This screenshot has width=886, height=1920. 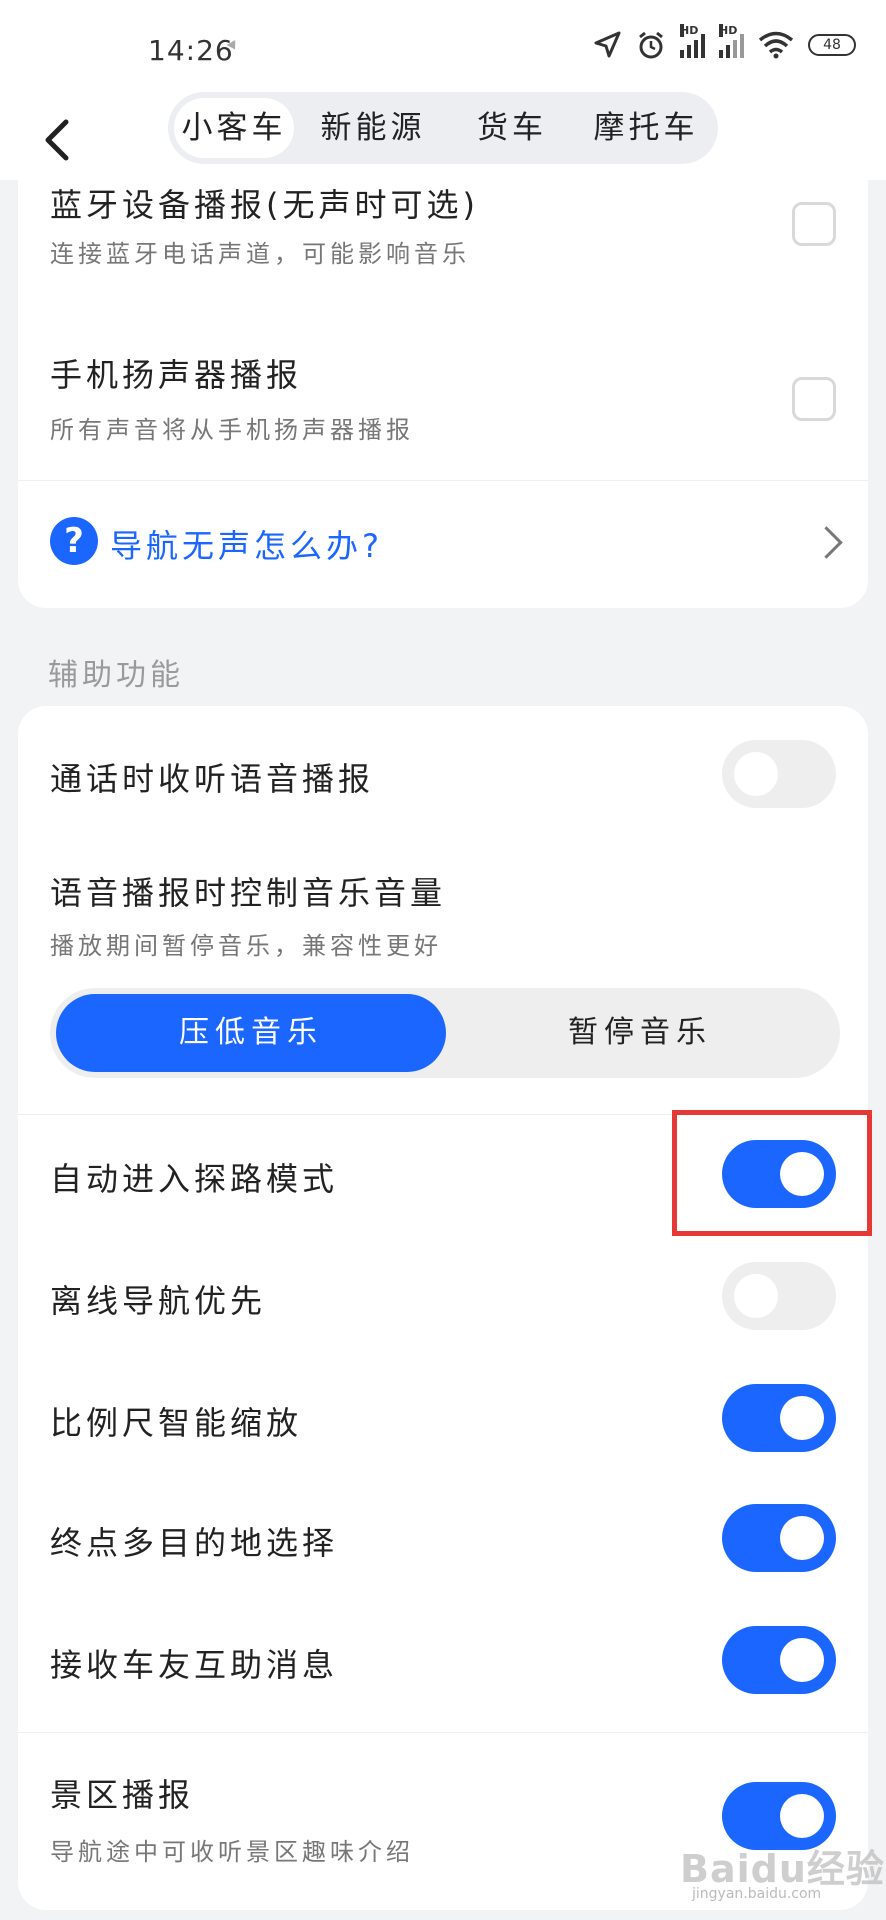 What do you see at coordinates (443, 541) in the screenshot?
I see `nav-silent-help-row: ? 导航无声怎么办?` at bounding box center [443, 541].